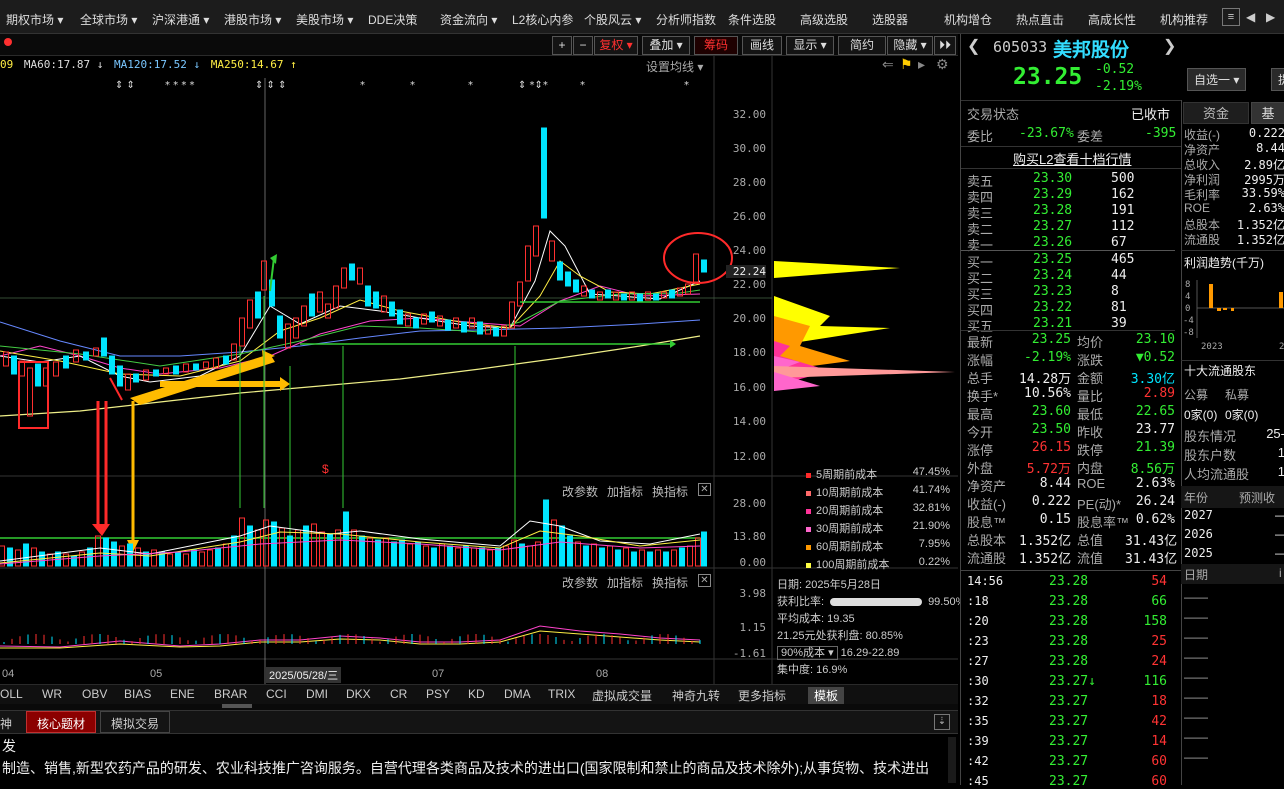 This screenshot has width=1284, height=789. What do you see at coordinates (1020, 47) in the screenshot?
I see `stock-code: 605033` at bounding box center [1020, 47].